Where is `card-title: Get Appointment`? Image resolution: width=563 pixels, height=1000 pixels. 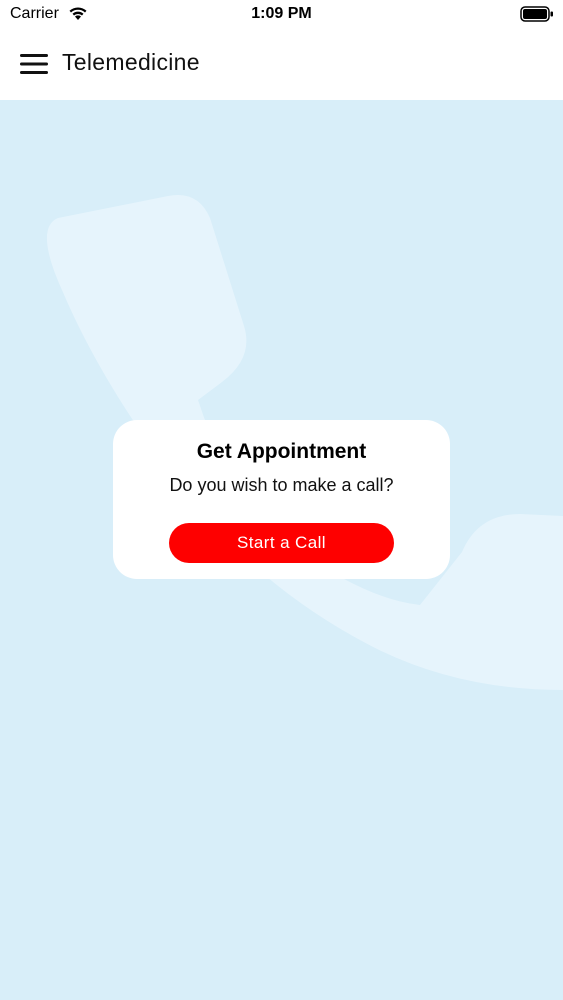 card-title: Get Appointment is located at coordinates (281, 451).